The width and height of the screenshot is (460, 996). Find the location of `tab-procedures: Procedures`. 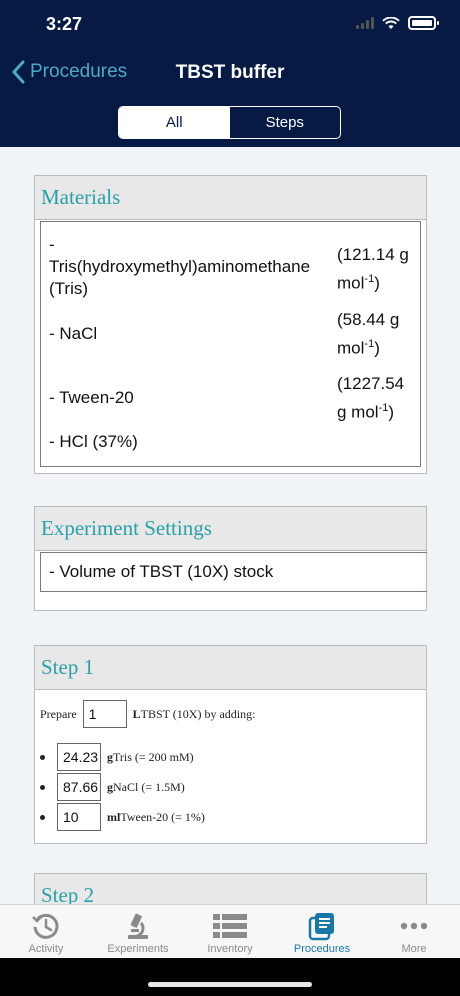

tab-procedures: Procedures is located at coordinates (322, 931).